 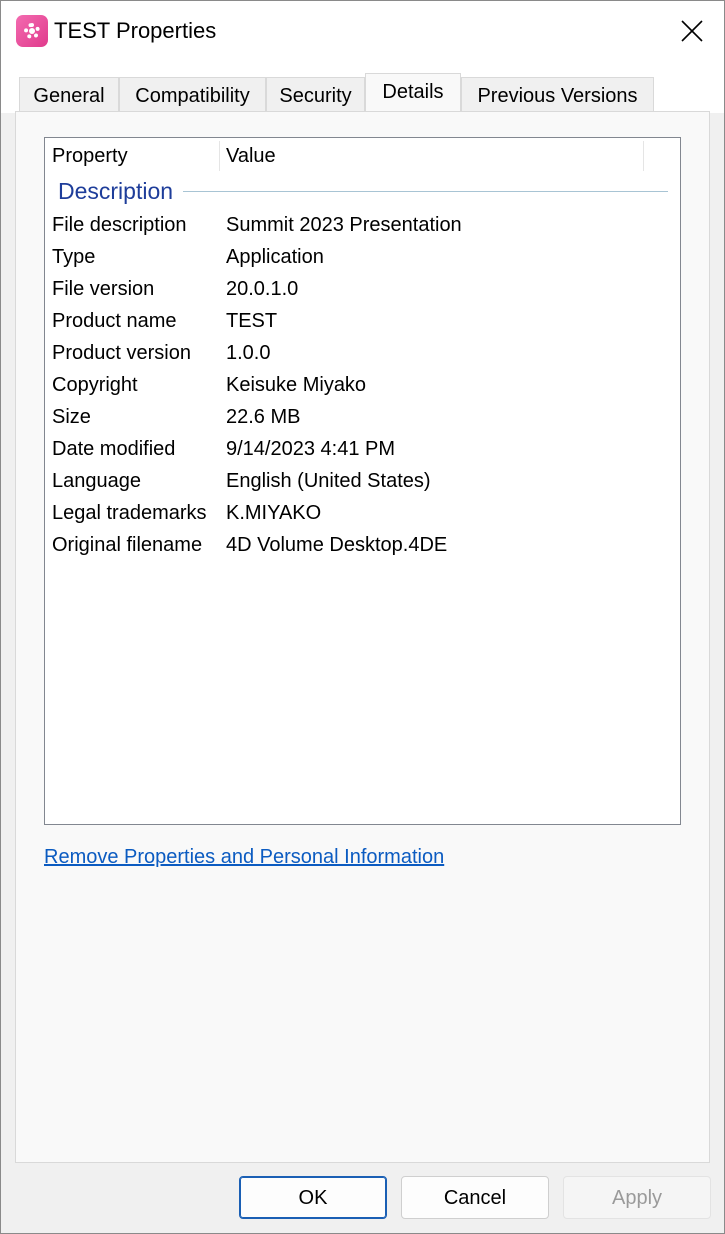 What do you see at coordinates (121, 353) in the screenshot?
I see `property-name: Product version` at bounding box center [121, 353].